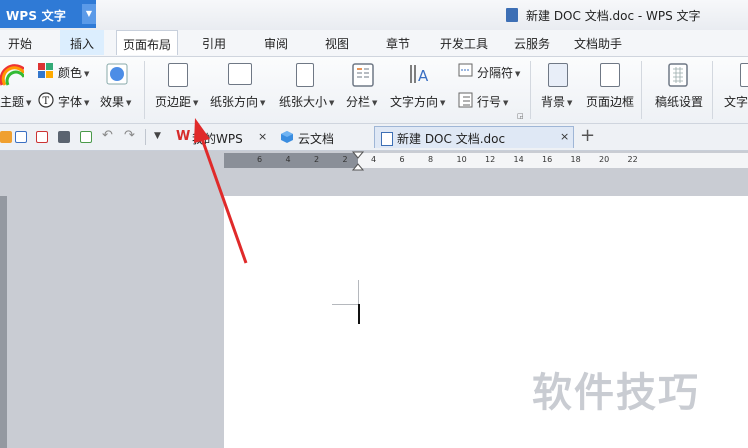 Image resolution: width=748 pixels, height=448 pixels. Describe the element at coordinates (532, 43) in the screenshot. I see `tab-cloud-service: 云服务` at that location.